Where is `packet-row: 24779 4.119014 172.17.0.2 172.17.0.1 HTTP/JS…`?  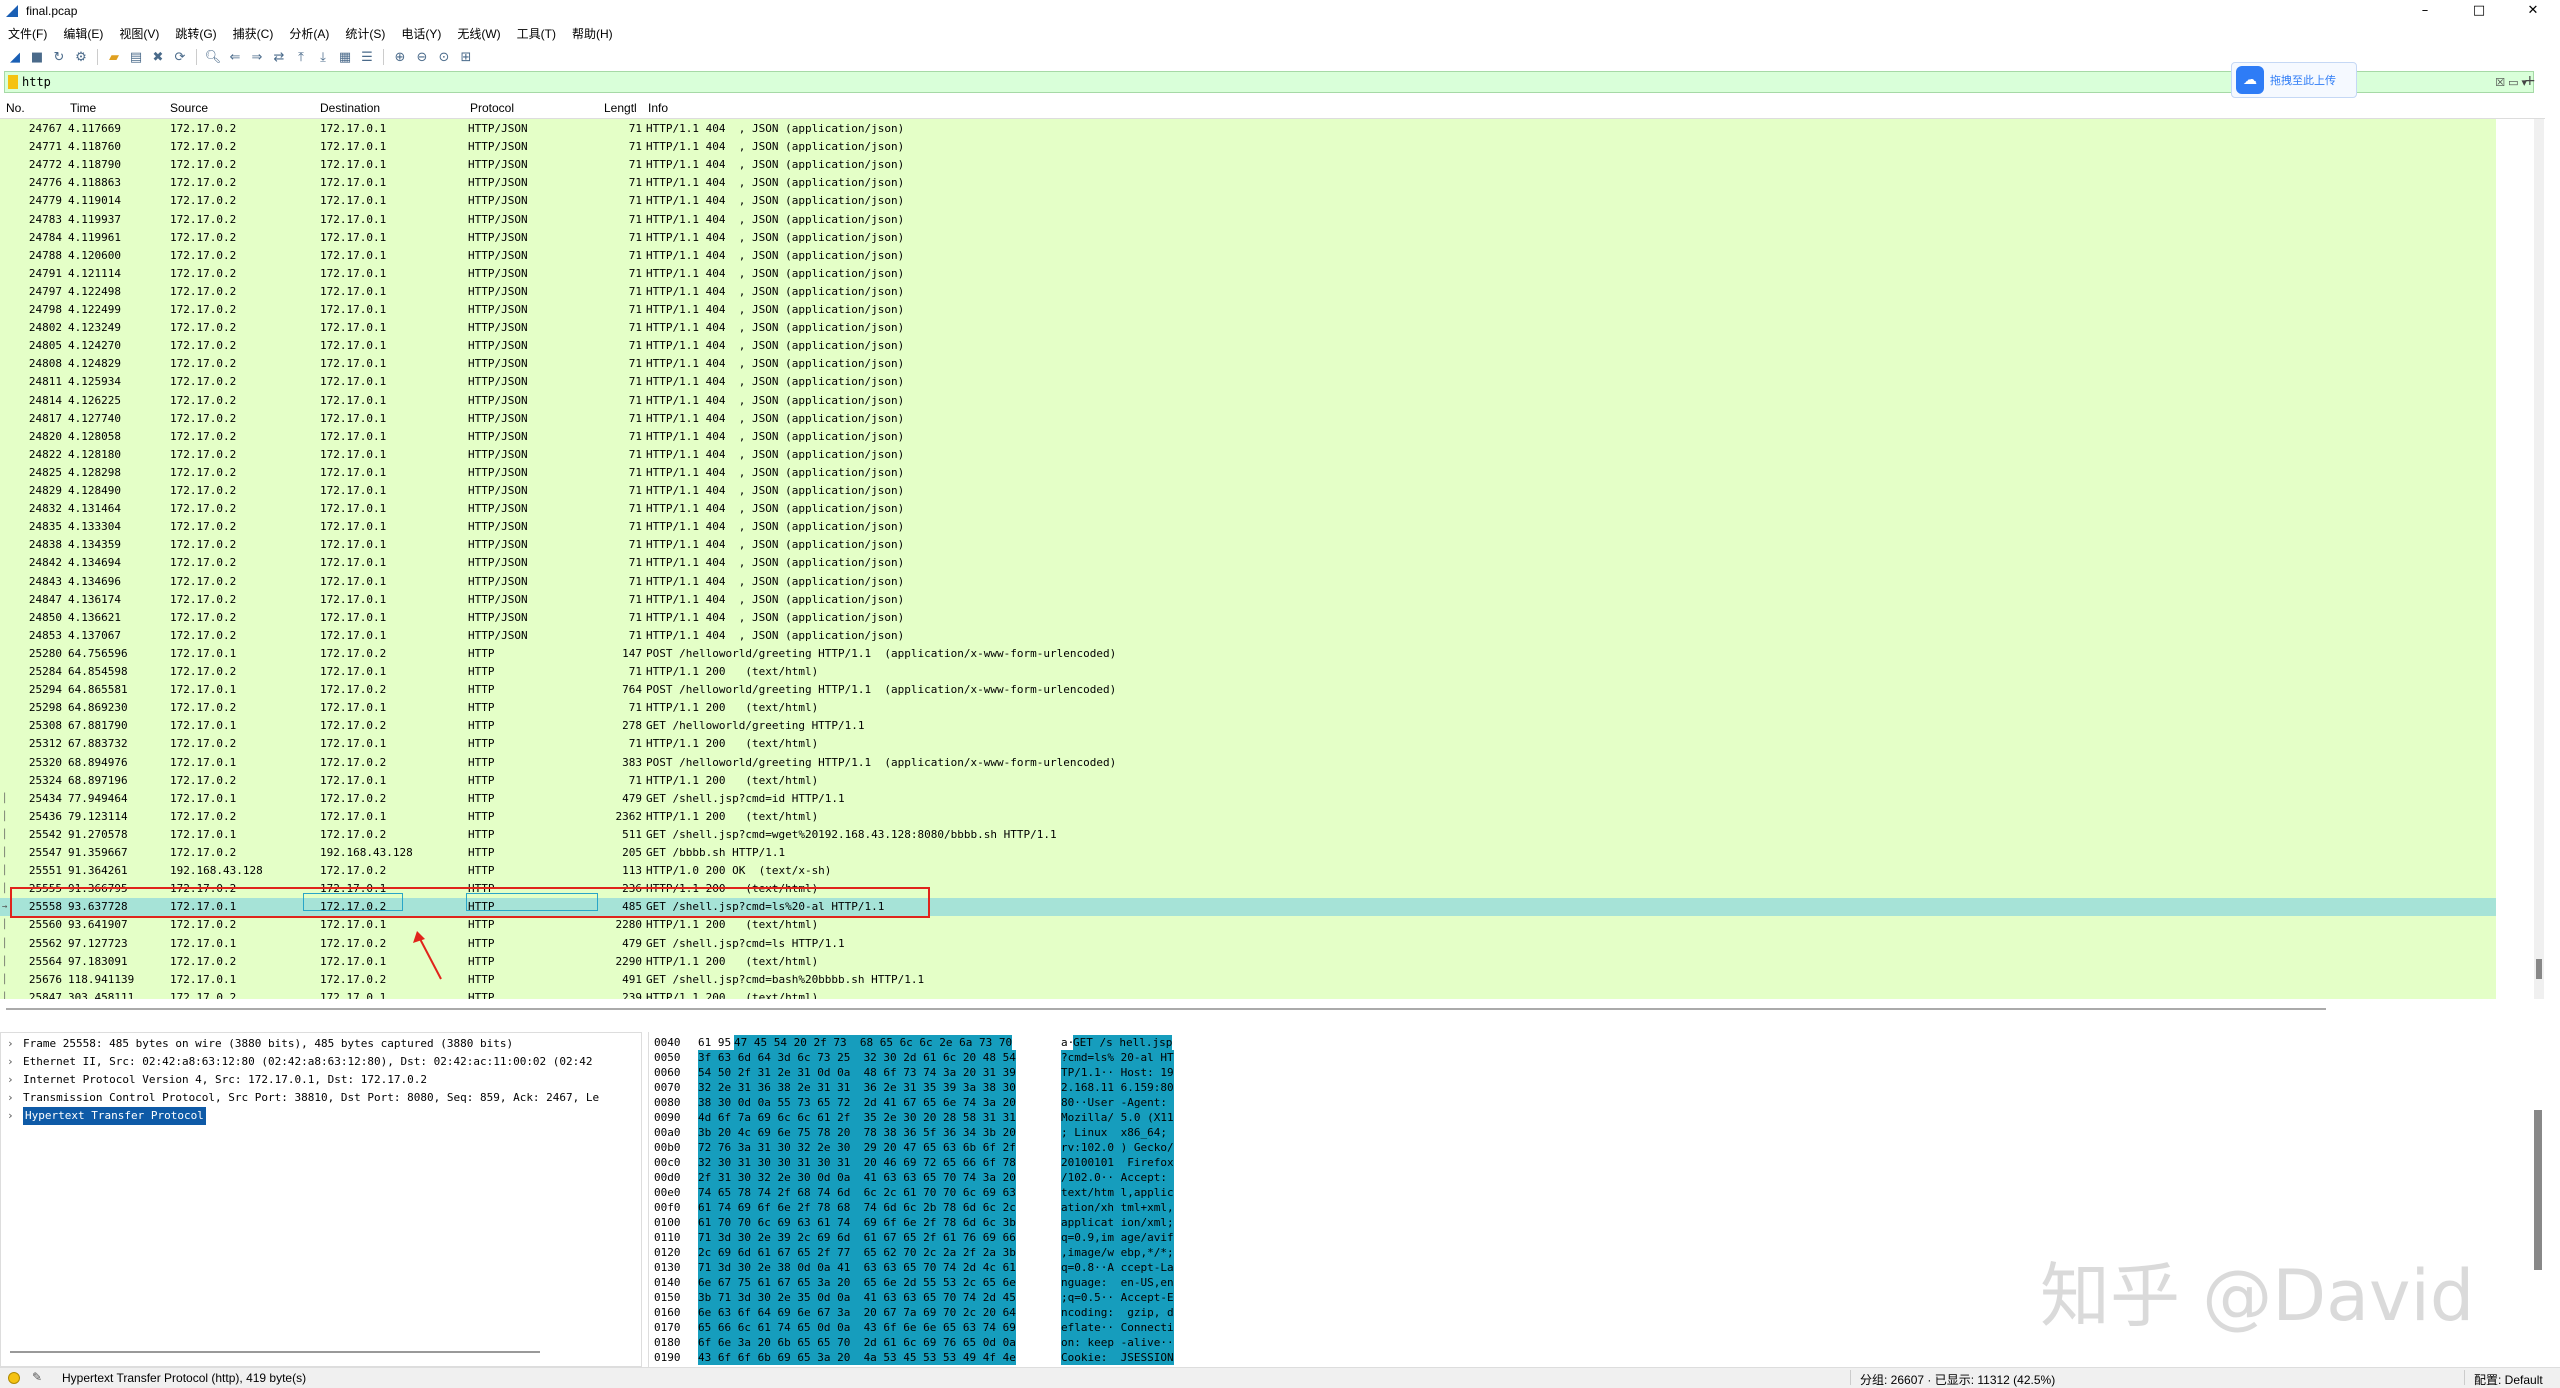 packet-row: 24779 4.119014 172.17.0.2 172.17.0.1 HTTP/JS… is located at coordinates (1248, 201).